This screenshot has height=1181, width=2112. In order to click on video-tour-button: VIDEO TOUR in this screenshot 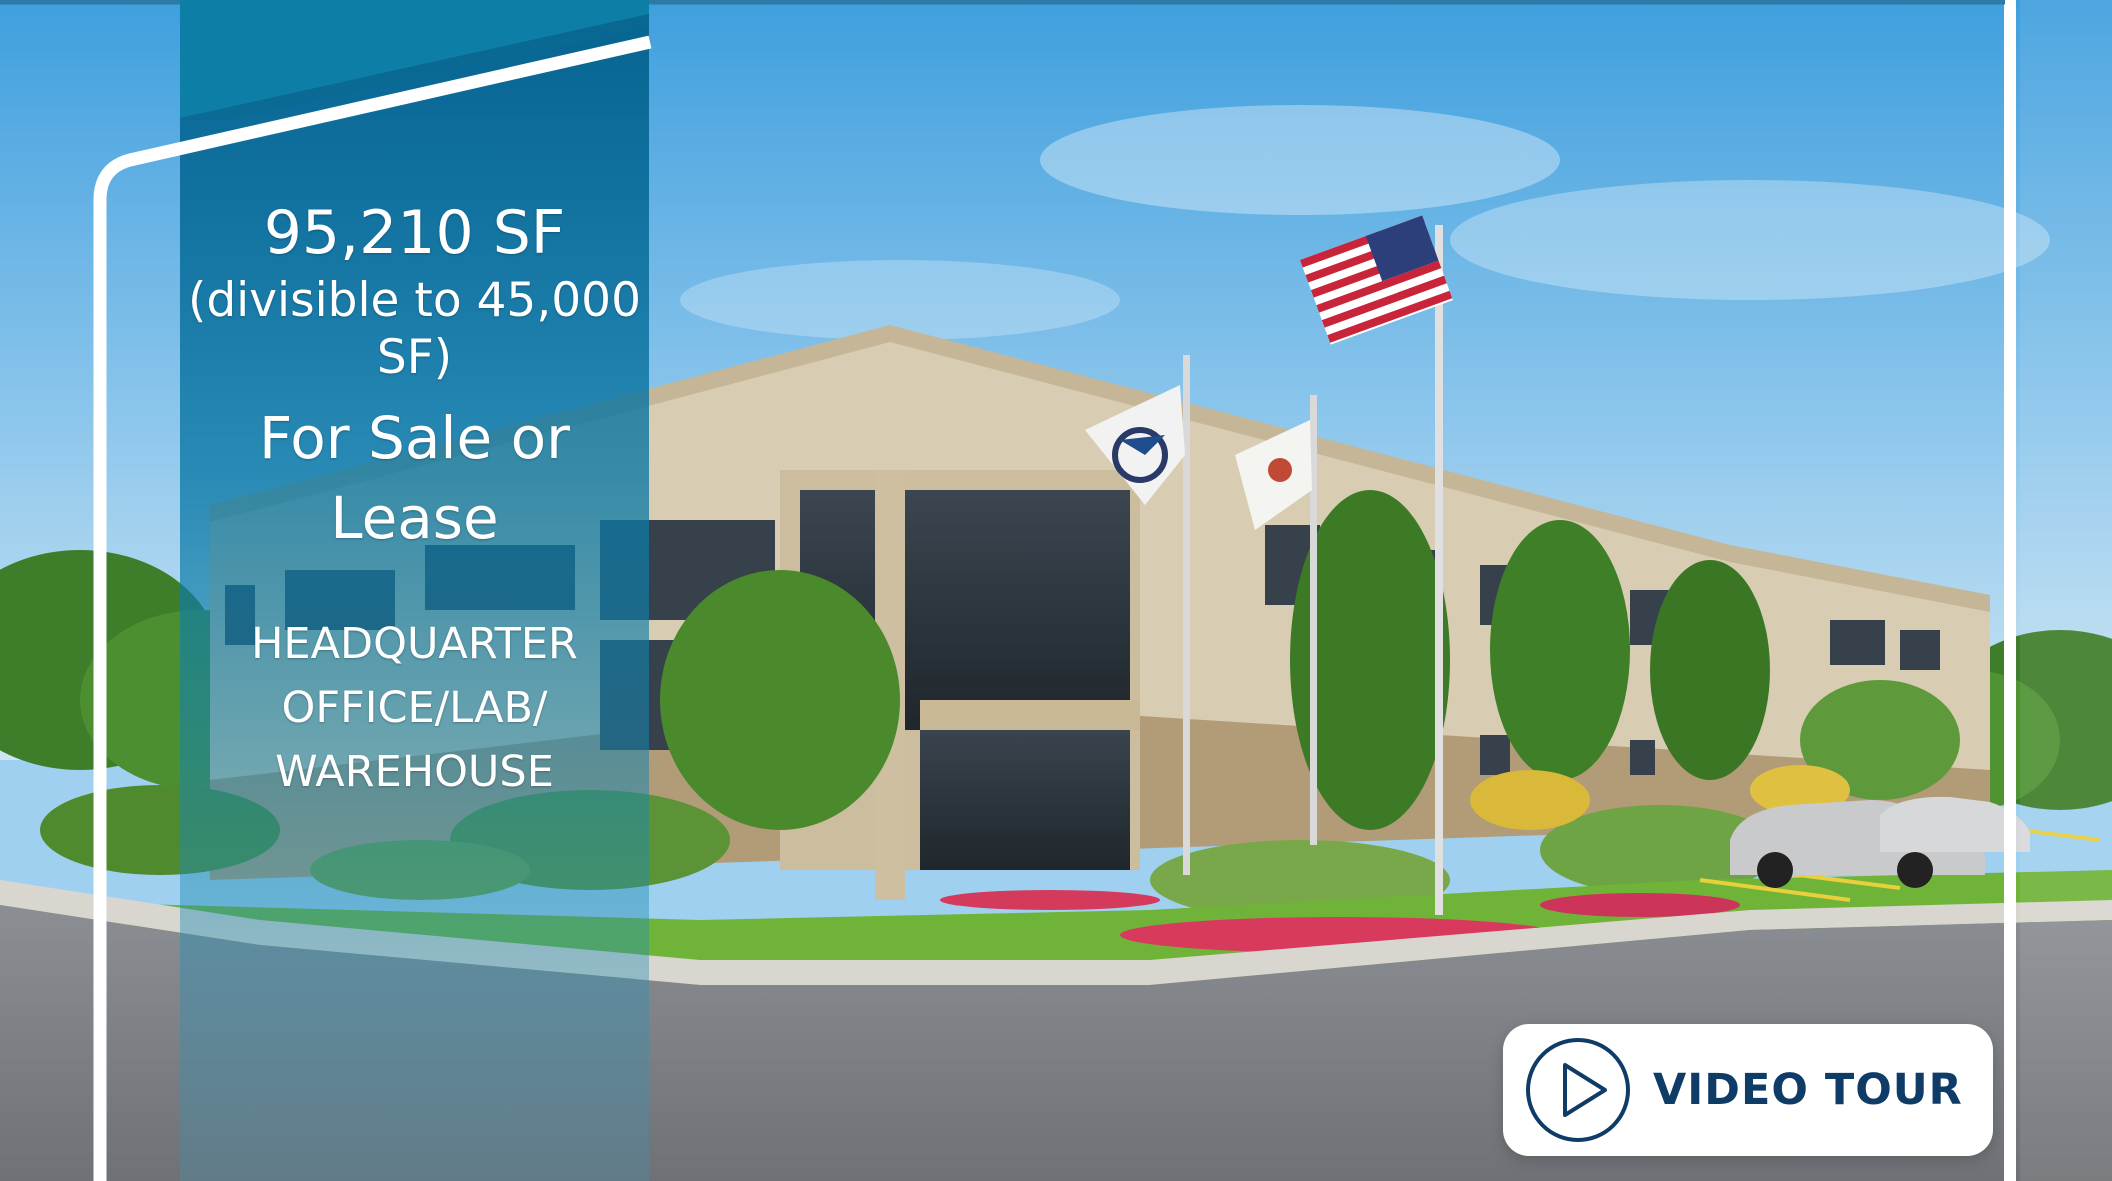, I will do `click(1748, 1090)`.